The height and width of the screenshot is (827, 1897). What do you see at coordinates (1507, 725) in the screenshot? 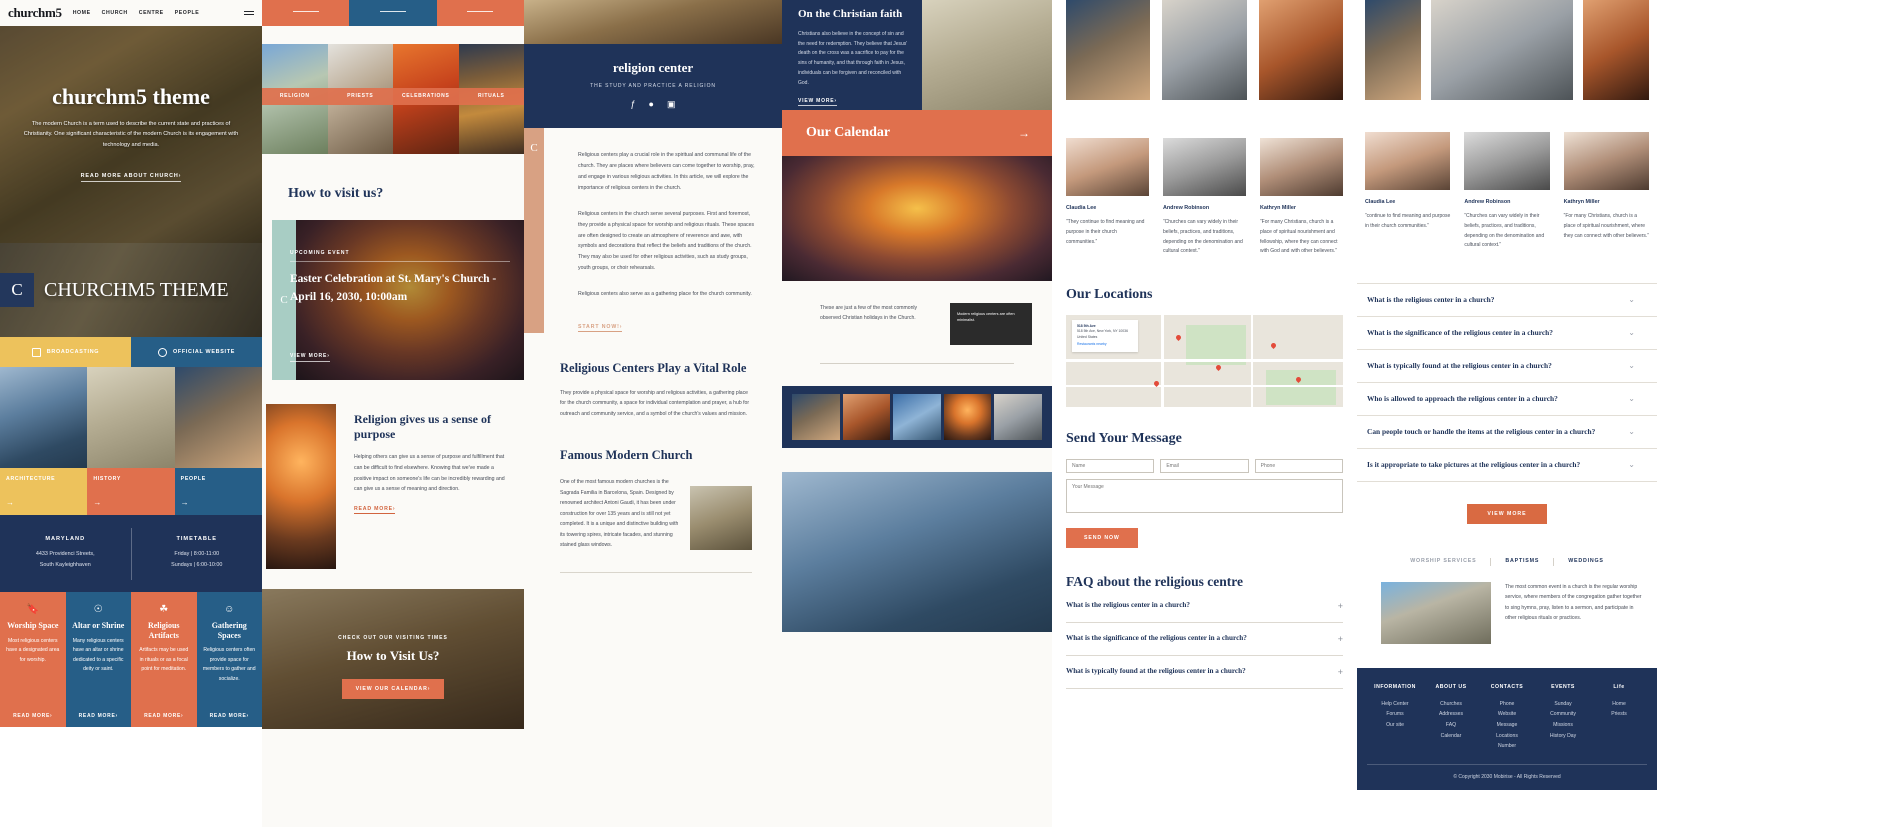
I see `footer-link: Message` at bounding box center [1507, 725].